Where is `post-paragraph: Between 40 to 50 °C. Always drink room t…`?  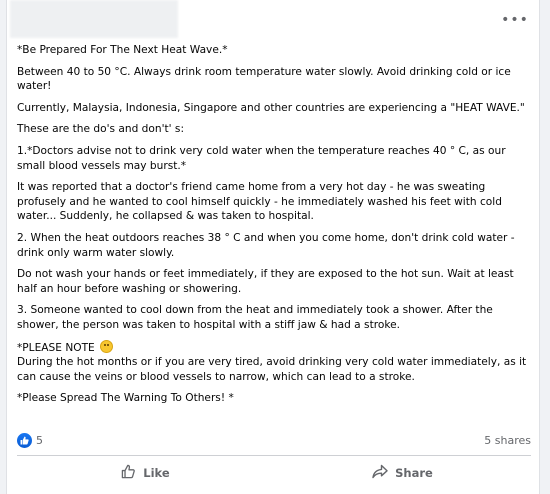 post-paragraph: Between 40 to 50 °C. Always drink room t… is located at coordinates (264, 79).